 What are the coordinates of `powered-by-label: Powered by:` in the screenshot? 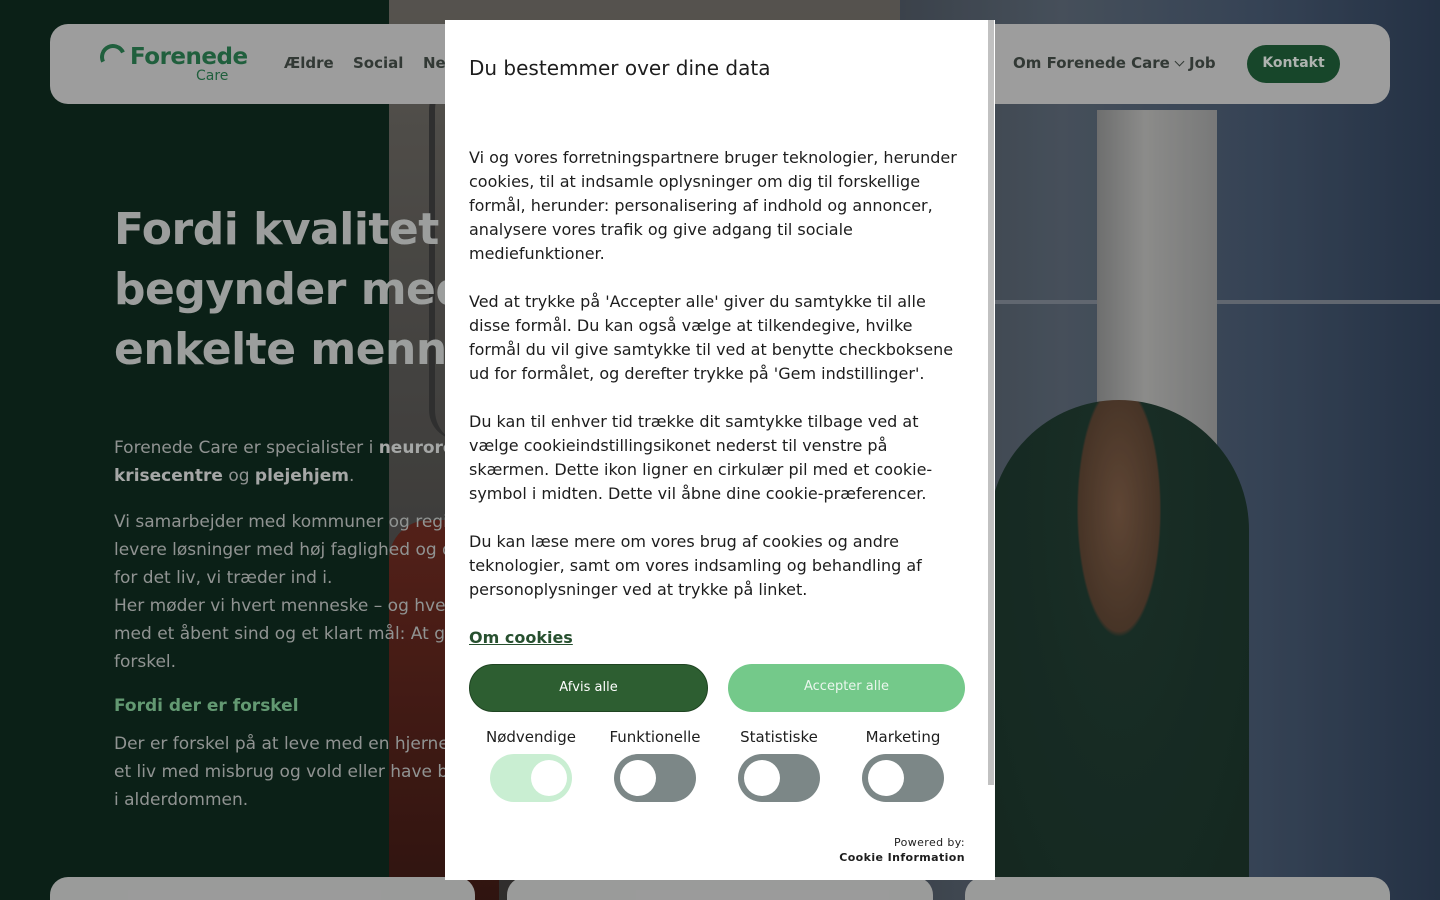 It's located at (929, 842).